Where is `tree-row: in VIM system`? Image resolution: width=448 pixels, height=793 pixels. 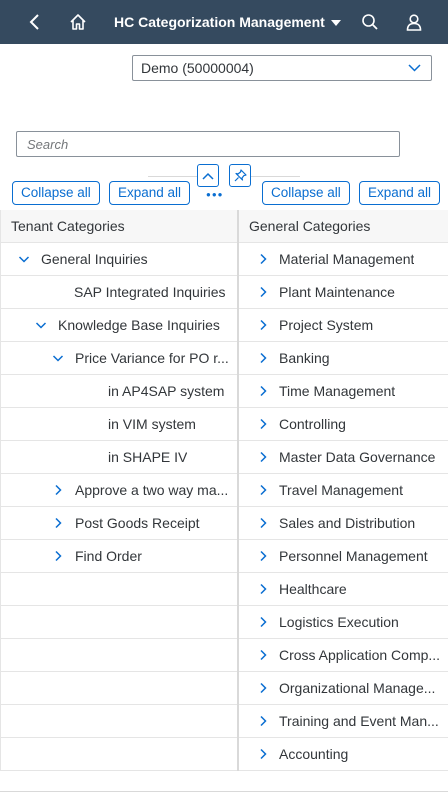 tree-row: in VIM system is located at coordinates (119, 424).